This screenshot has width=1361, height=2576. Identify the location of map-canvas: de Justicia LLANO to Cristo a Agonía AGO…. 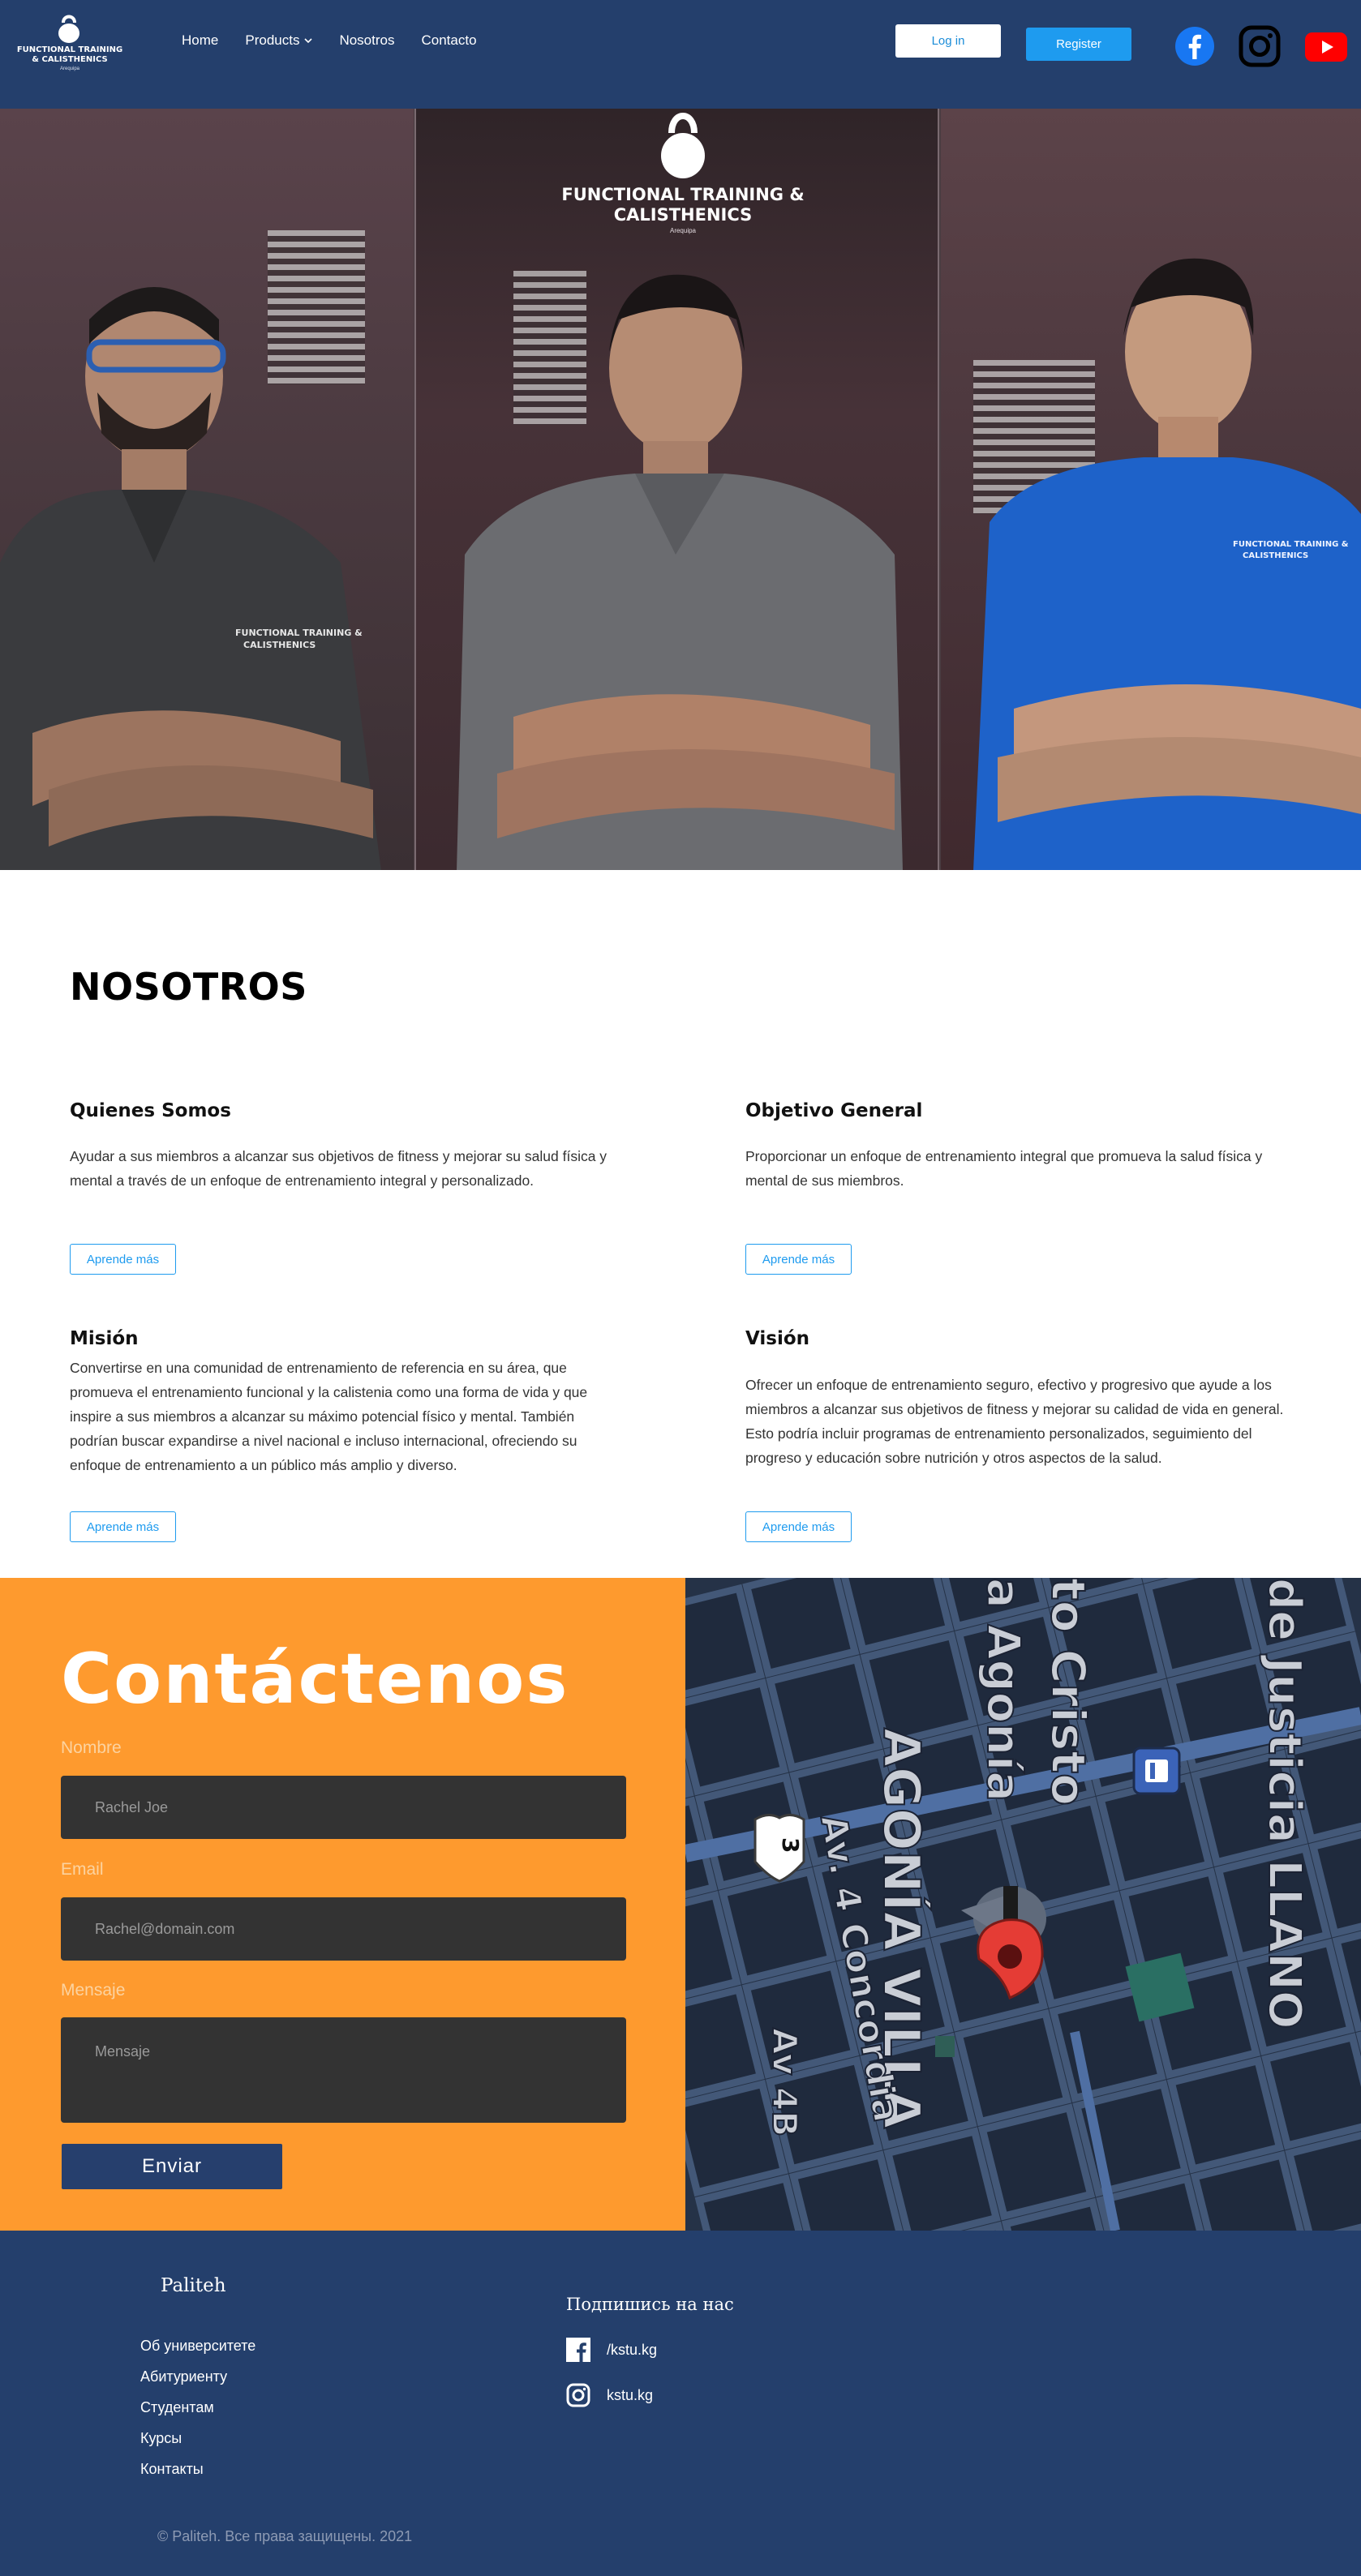
(1023, 1904).